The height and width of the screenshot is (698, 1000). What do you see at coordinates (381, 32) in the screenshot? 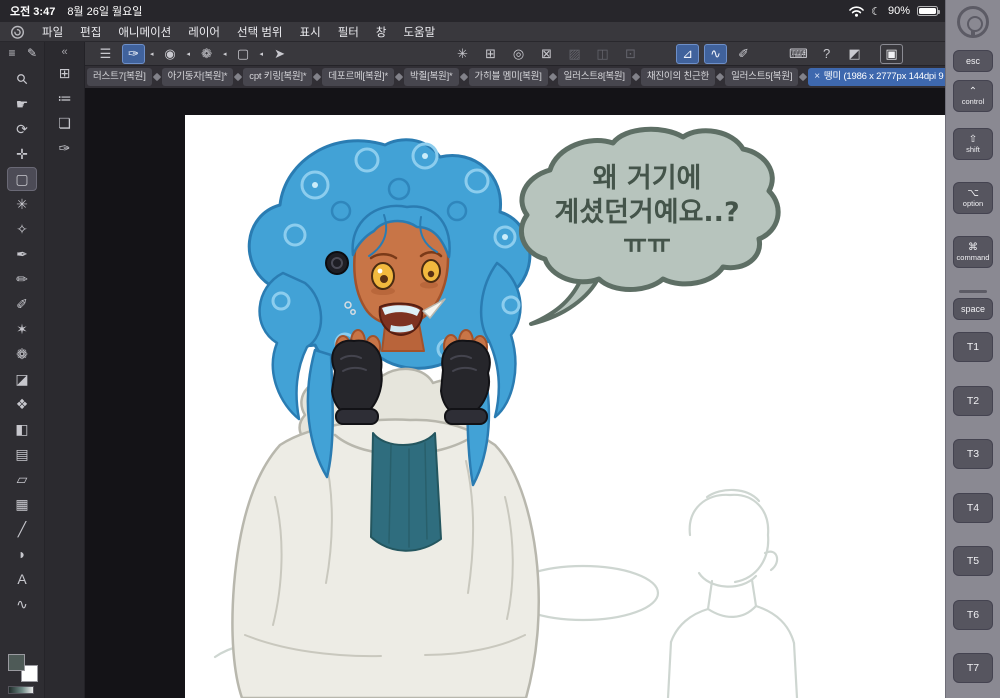
I see `menu-window: 창` at bounding box center [381, 32].